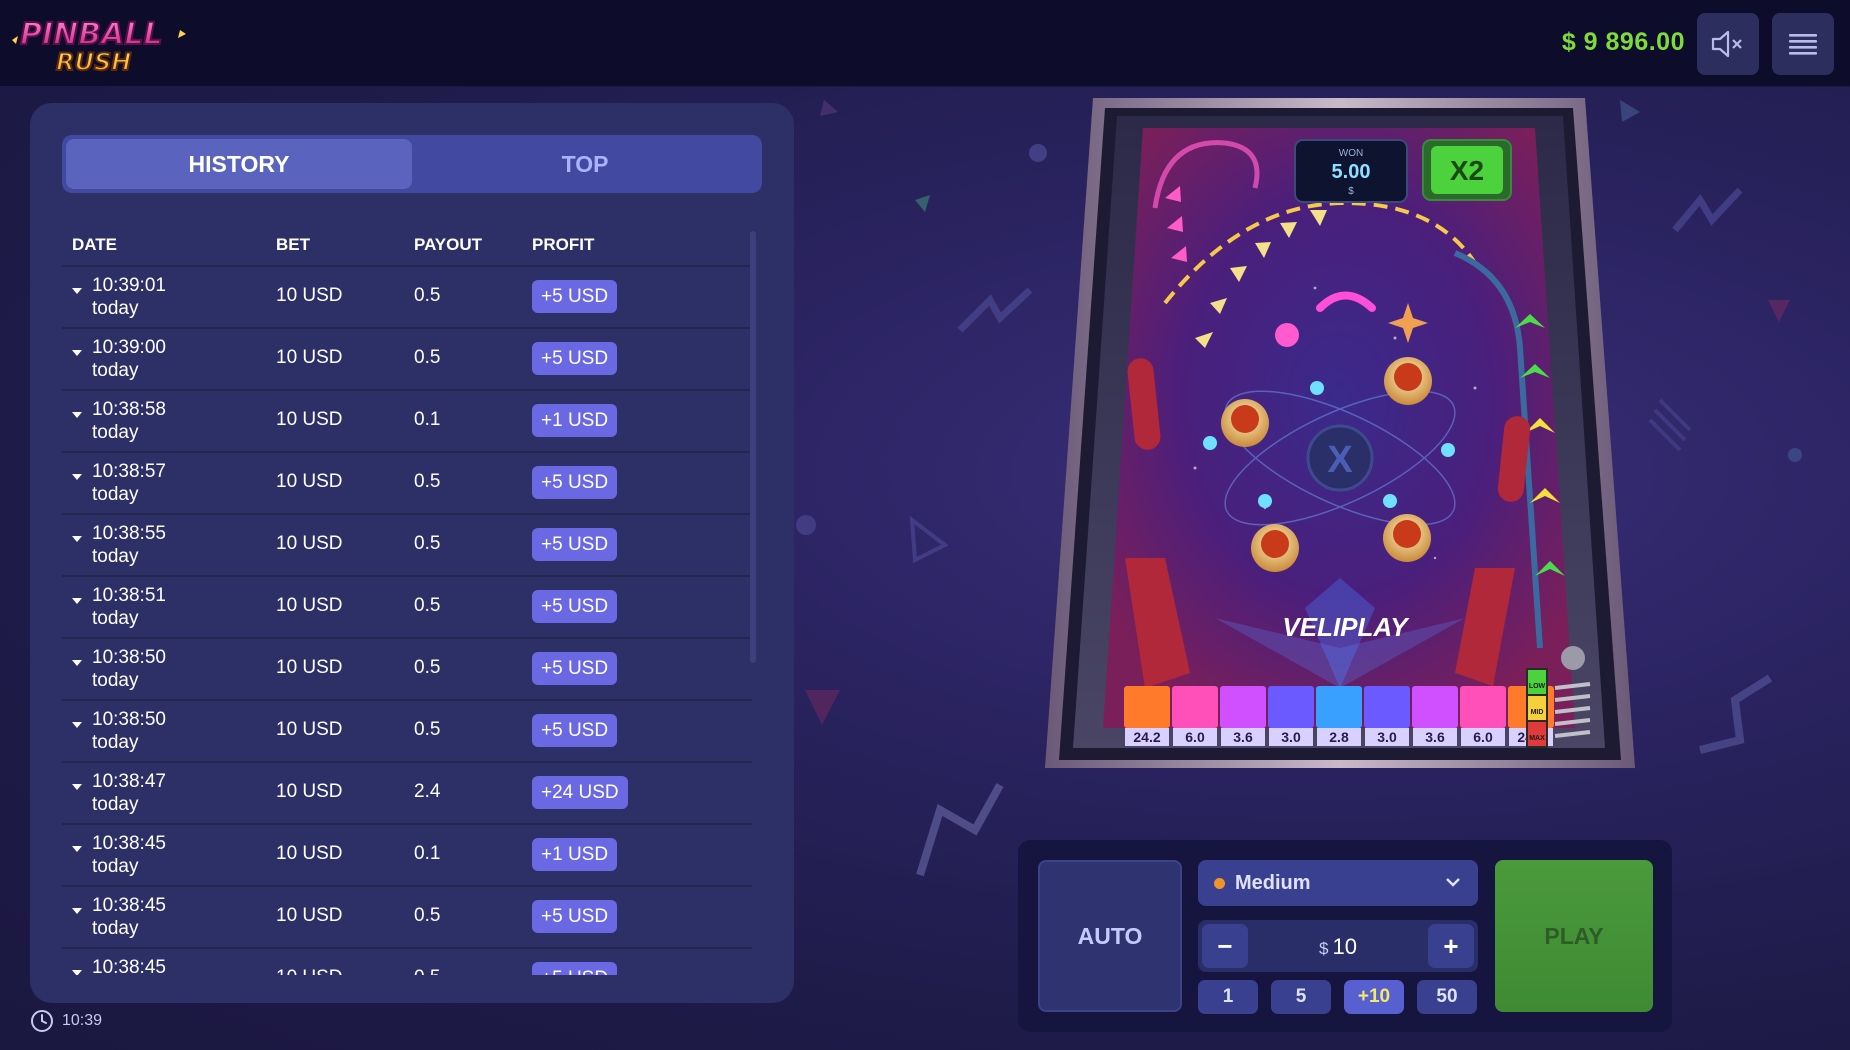 The width and height of the screenshot is (1850, 1050). What do you see at coordinates (129, 347) in the screenshot?
I see `row-time: 10:39:00` at bounding box center [129, 347].